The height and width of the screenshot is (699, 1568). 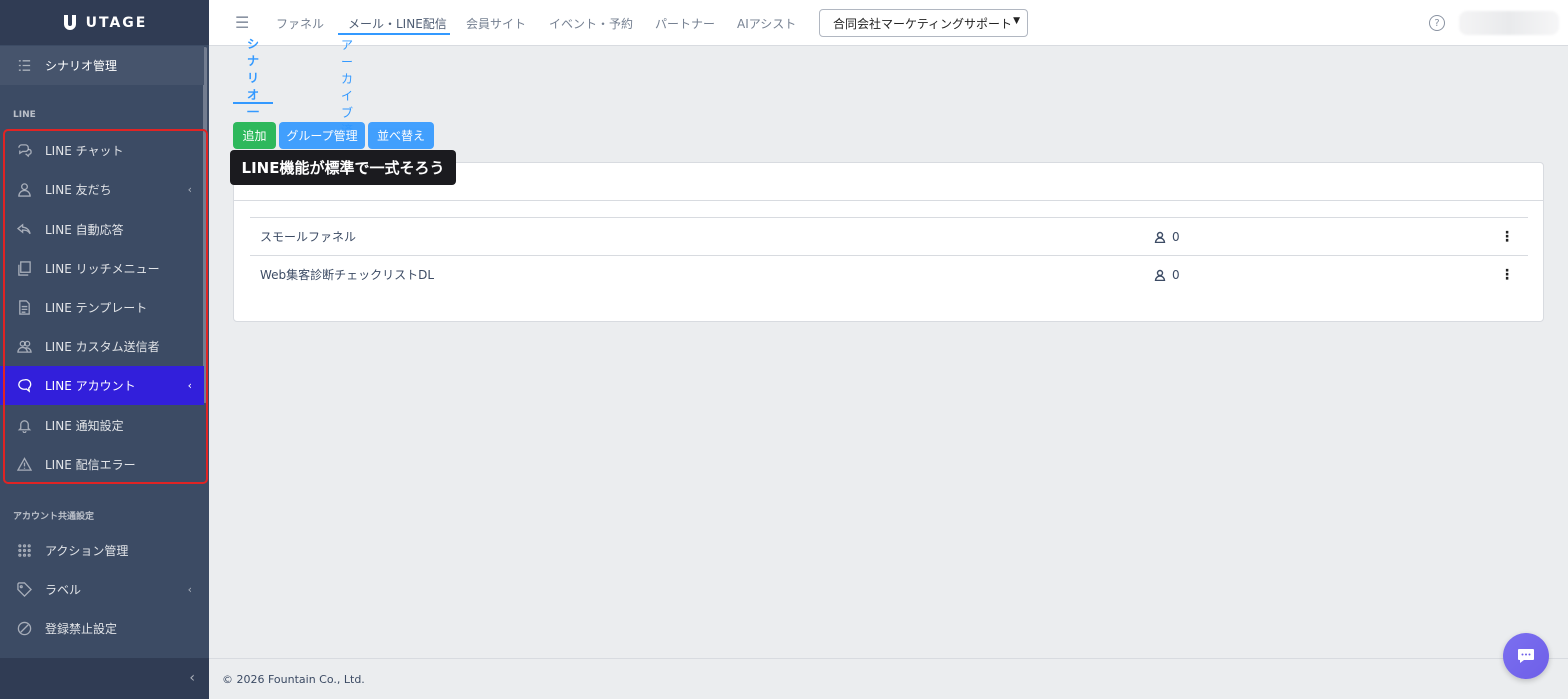 I want to click on copyright: © 2026 Fountain Co., Ltd., so click(x=293, y=679).